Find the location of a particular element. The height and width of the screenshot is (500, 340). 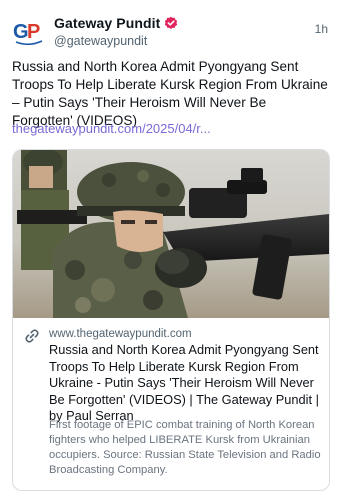

card-domain: www.thegatewaypundit.com is located at coordinates (120, 334).